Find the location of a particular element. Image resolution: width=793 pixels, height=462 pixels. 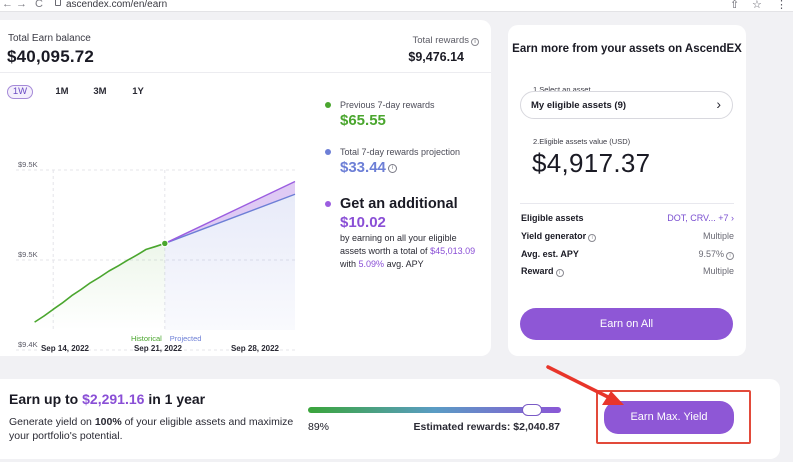

eligible-value-label: 2.Eligible assets value (USD) is located at coordinates (582, 141).